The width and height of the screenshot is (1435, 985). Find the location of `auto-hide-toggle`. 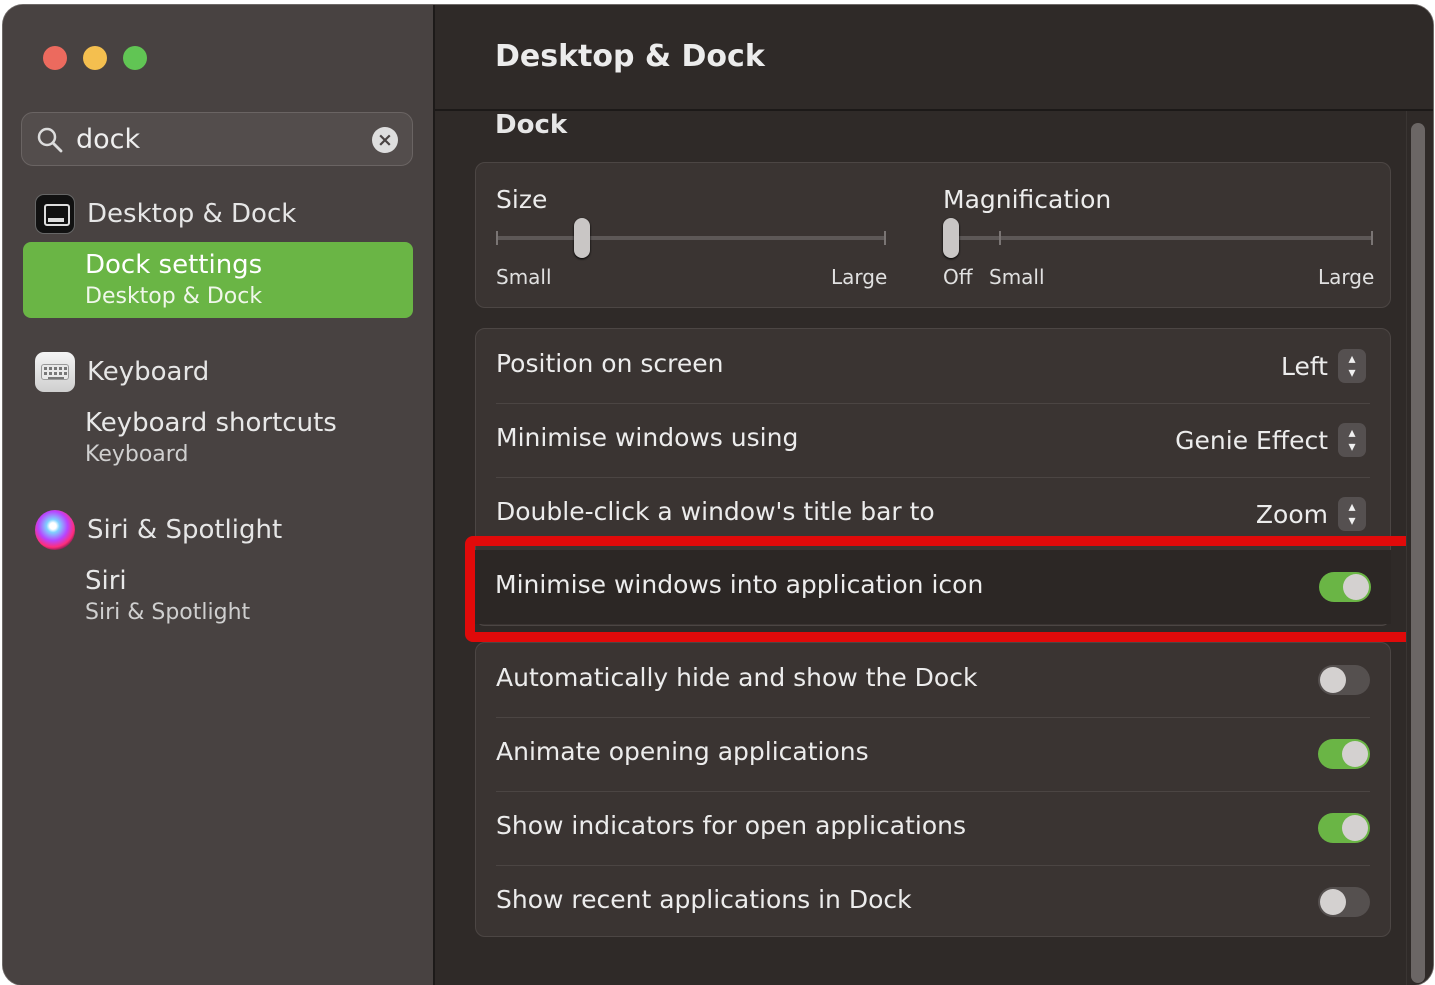

auto-hide-toggle is located at coordinates (1344, 680).